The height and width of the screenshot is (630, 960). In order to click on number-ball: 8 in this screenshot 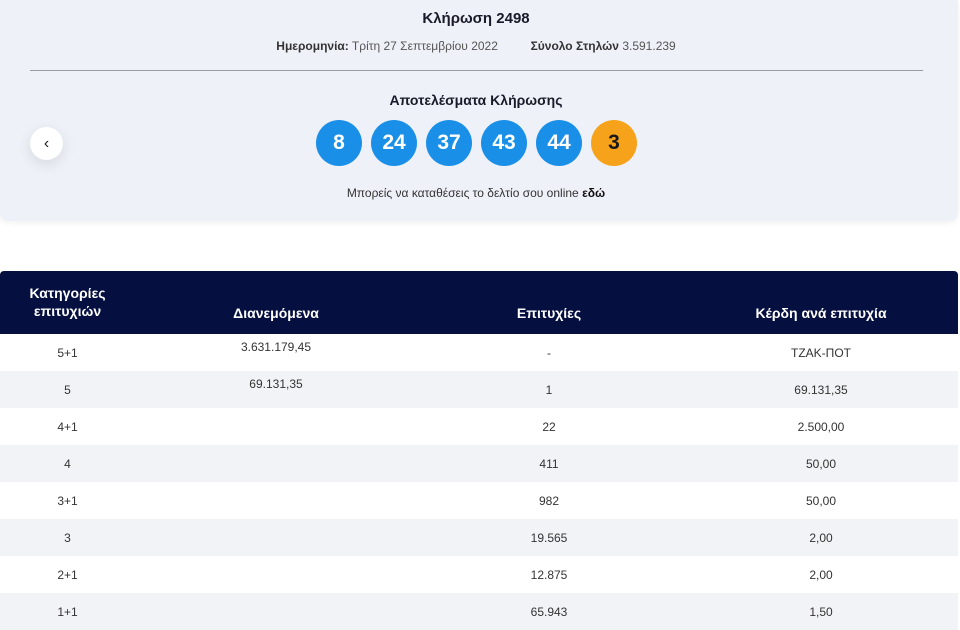, I will do `click(339, 143)`.